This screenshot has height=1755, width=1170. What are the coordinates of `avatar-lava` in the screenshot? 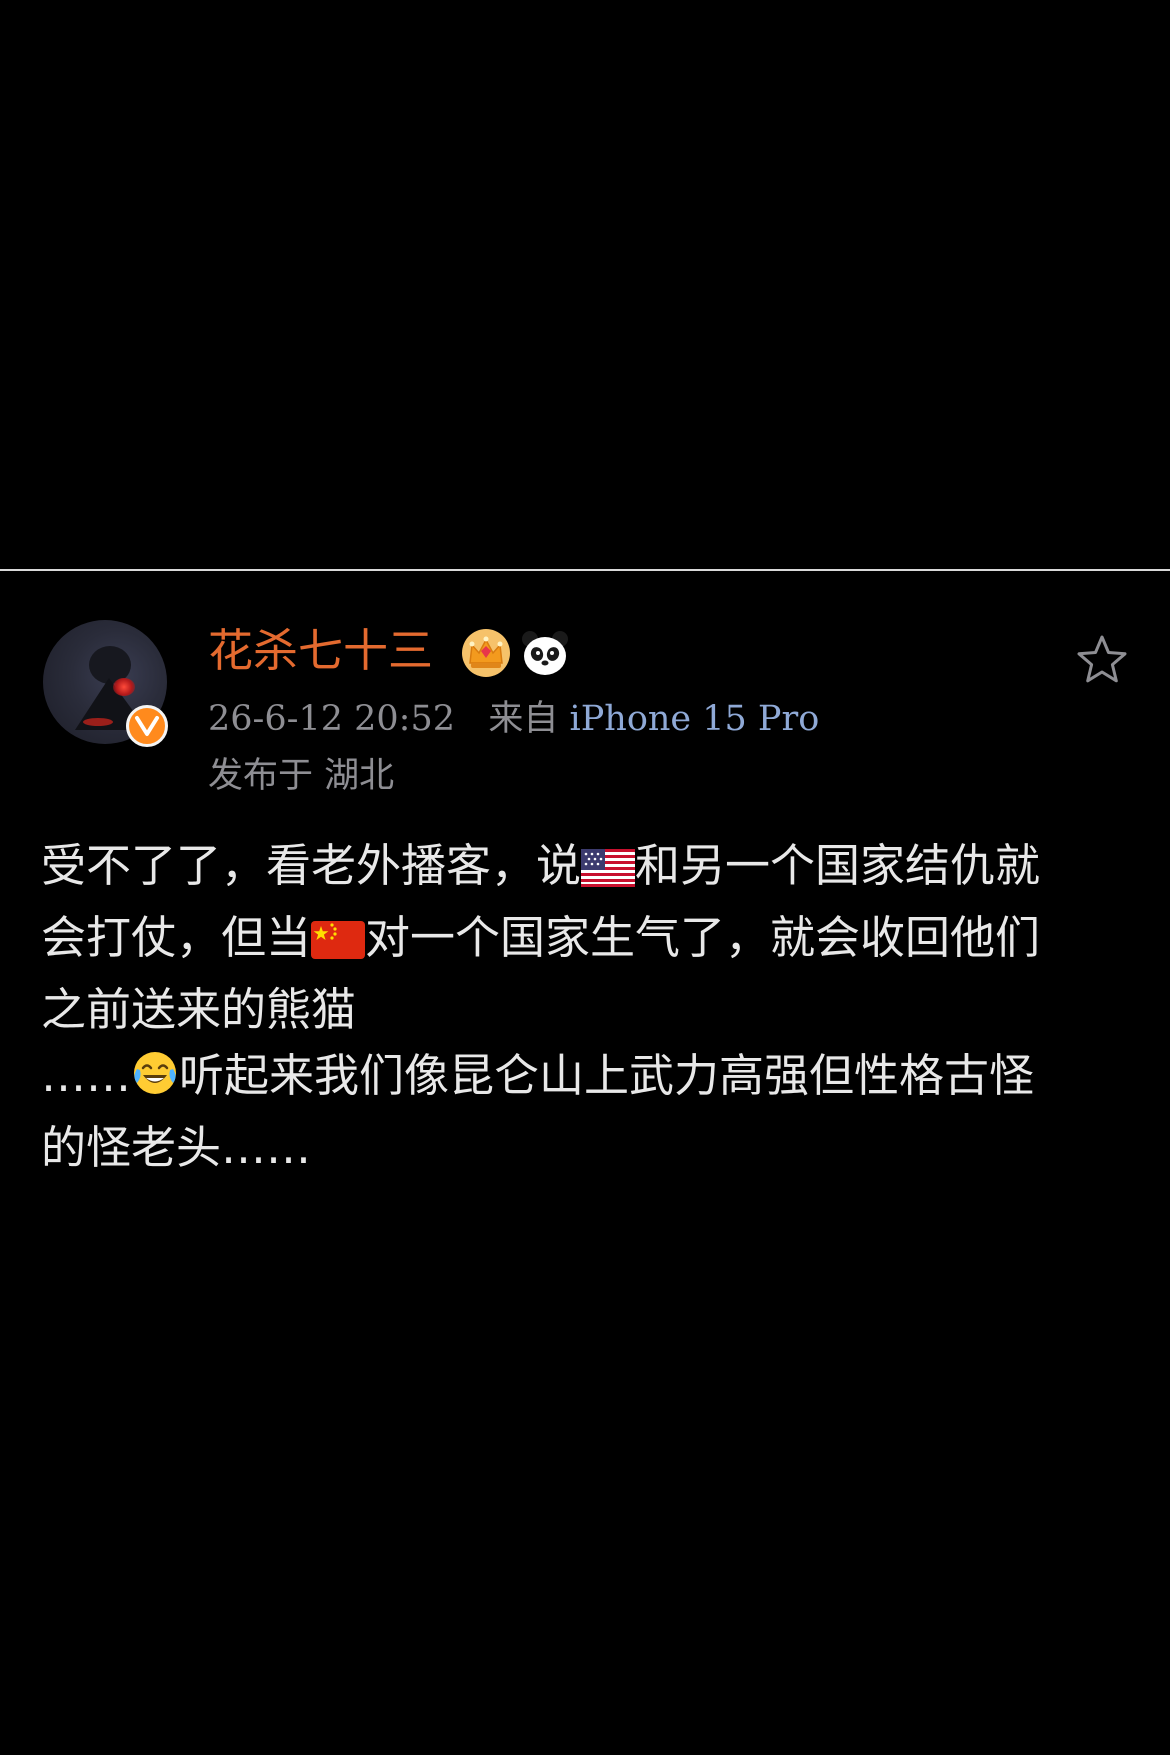 It's located at (124, 687).